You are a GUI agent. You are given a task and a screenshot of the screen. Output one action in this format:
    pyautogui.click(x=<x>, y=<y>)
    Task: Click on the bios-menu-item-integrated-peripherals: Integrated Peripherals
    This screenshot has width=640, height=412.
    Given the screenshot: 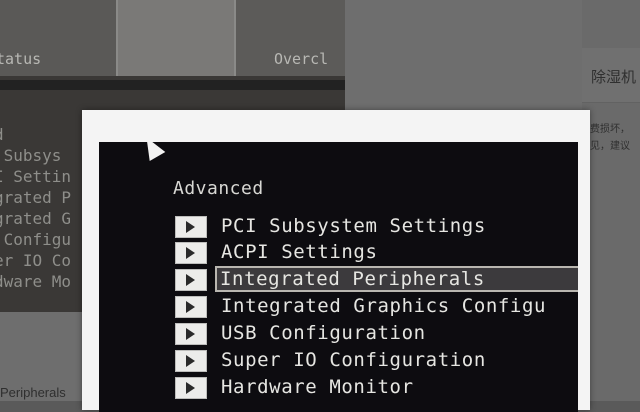 What is the action you would take?
    pyautogui.click(x=376, y=279)
    